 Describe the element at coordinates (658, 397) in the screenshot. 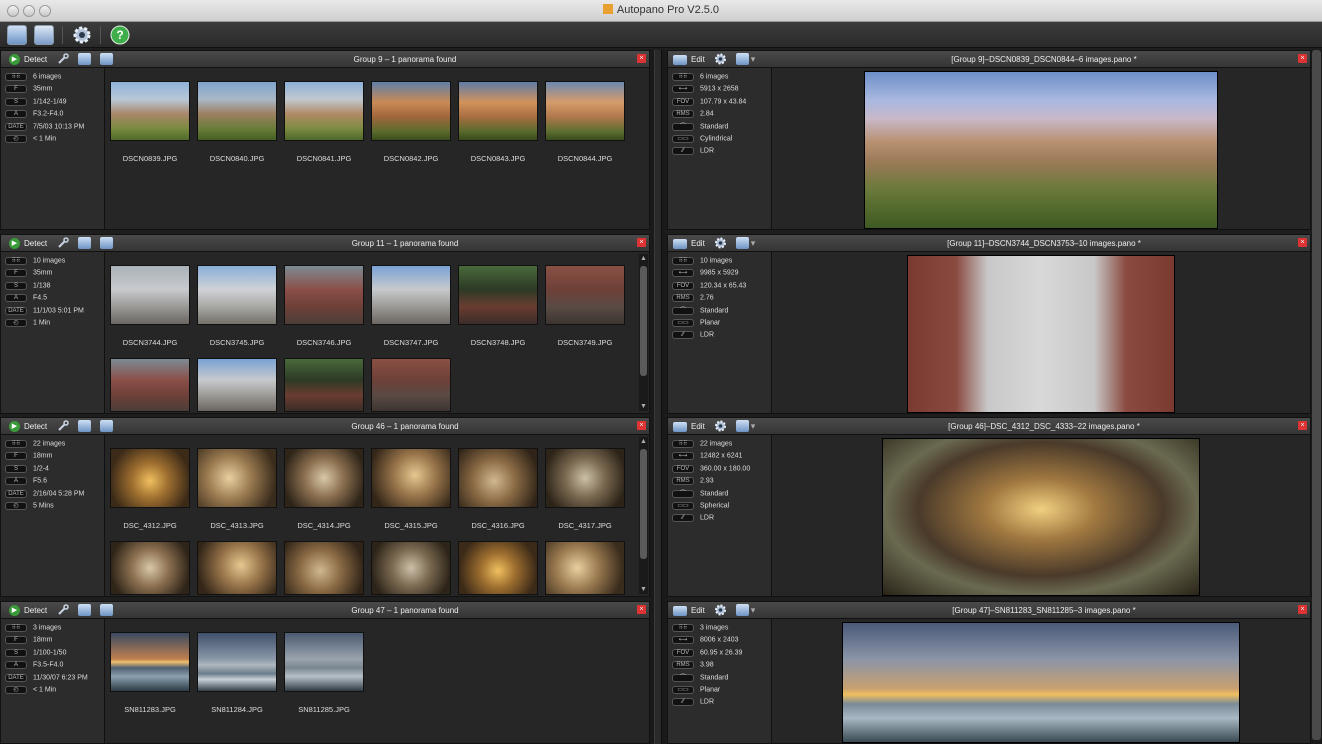

I see `column-splitter` at that location.